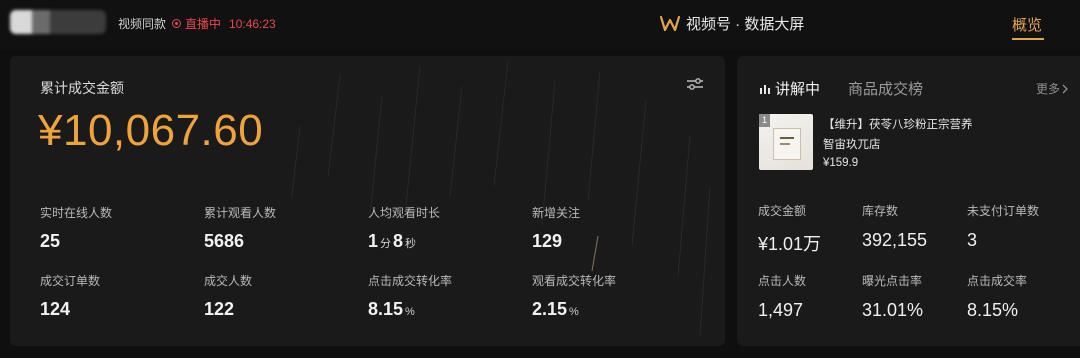 The image size is (1080, 358). Describe the element at coordinates (386, 309) in the screenshot. I see `click-conversion-value: 8.15` at that location.